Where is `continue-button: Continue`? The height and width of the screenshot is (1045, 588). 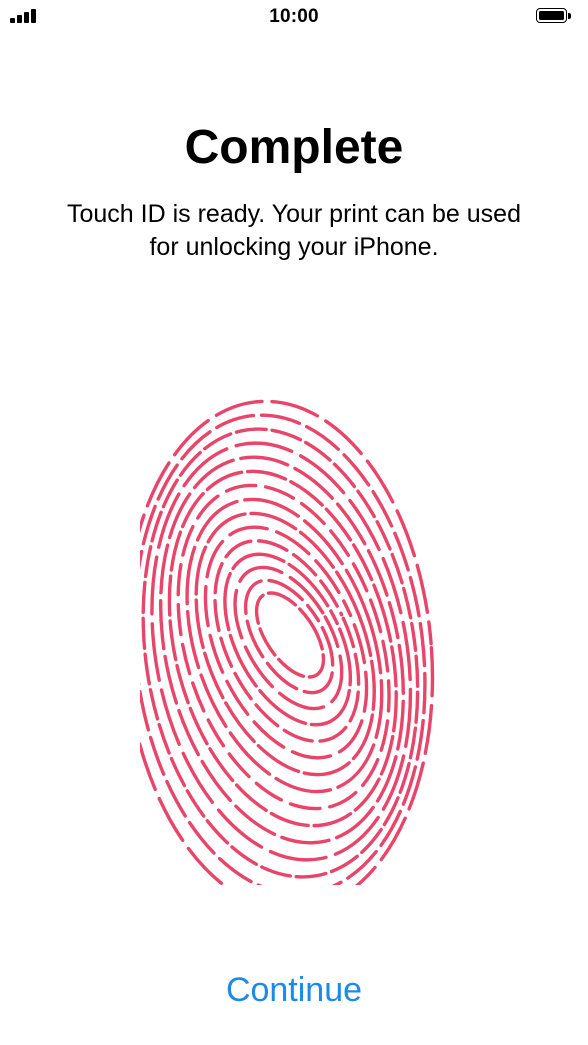 continue-button: Continue is located at coordinates (294, 990).